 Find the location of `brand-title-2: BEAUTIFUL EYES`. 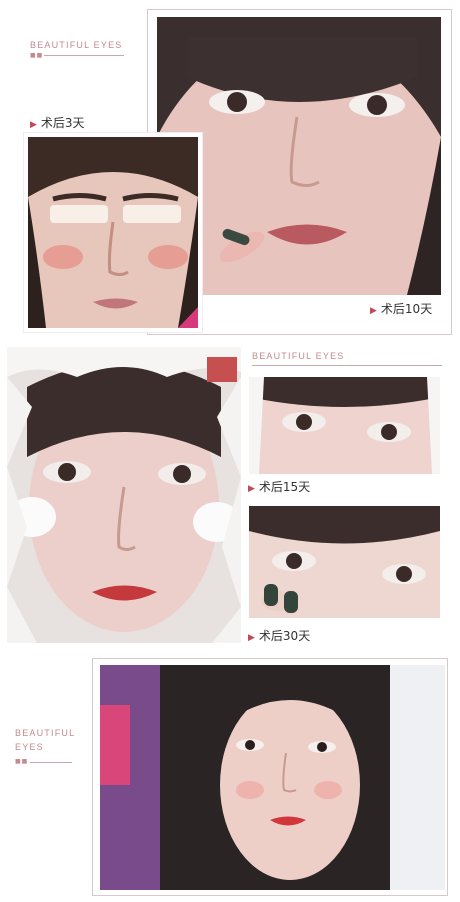

brand-title-2: BEAUTIFUL EYES is located at coordinates (298, 356).